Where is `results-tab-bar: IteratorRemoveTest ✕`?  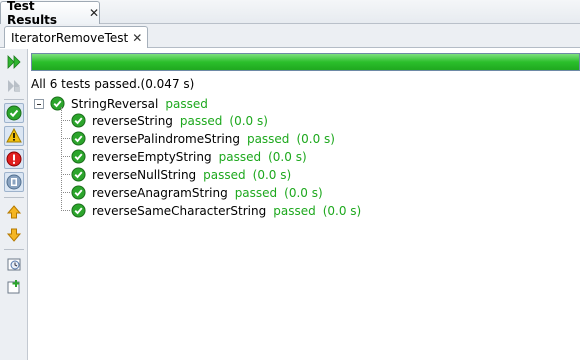 results-tab-bar: IteratorRemoveTest ✕ is located at coordinates (290, 36).